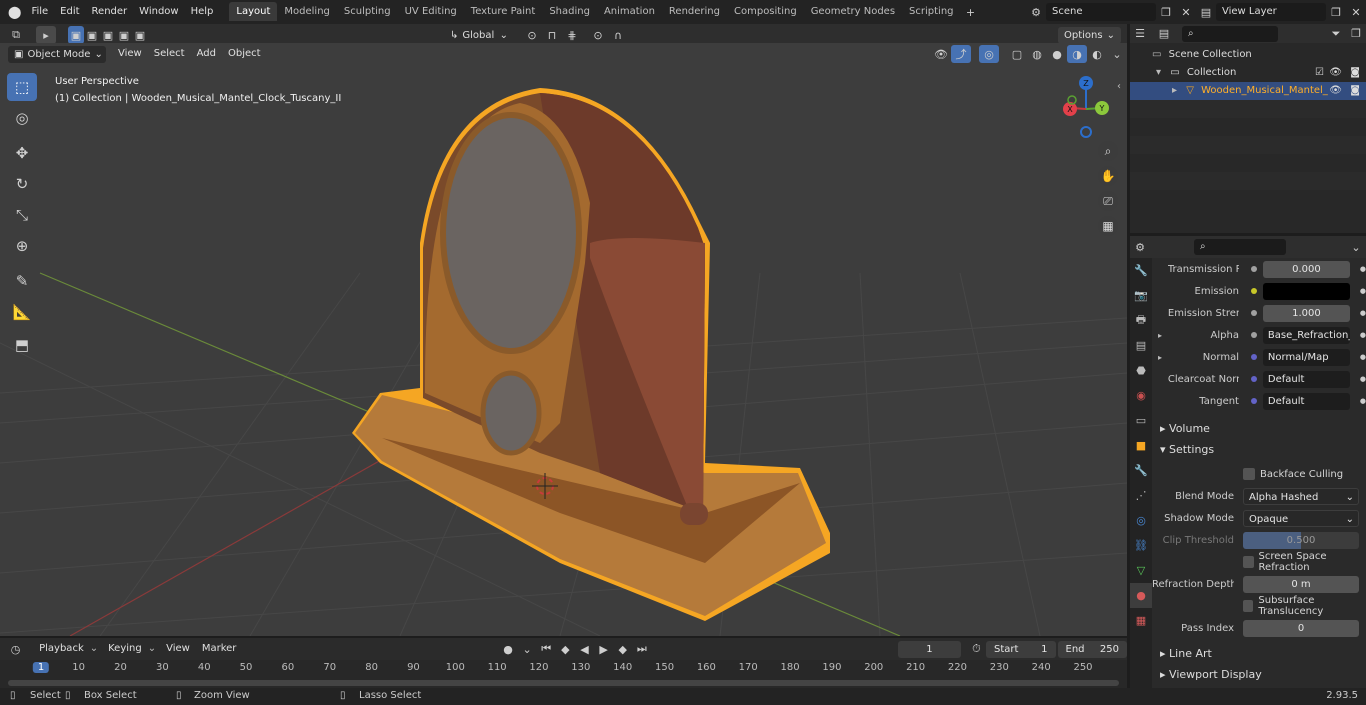 The height and width of the screenshot is (705, 1366). What do you see at coordinates (110, 12) in the screenshot?
I see `menu-render: Render` at bounding box center [110, 12].